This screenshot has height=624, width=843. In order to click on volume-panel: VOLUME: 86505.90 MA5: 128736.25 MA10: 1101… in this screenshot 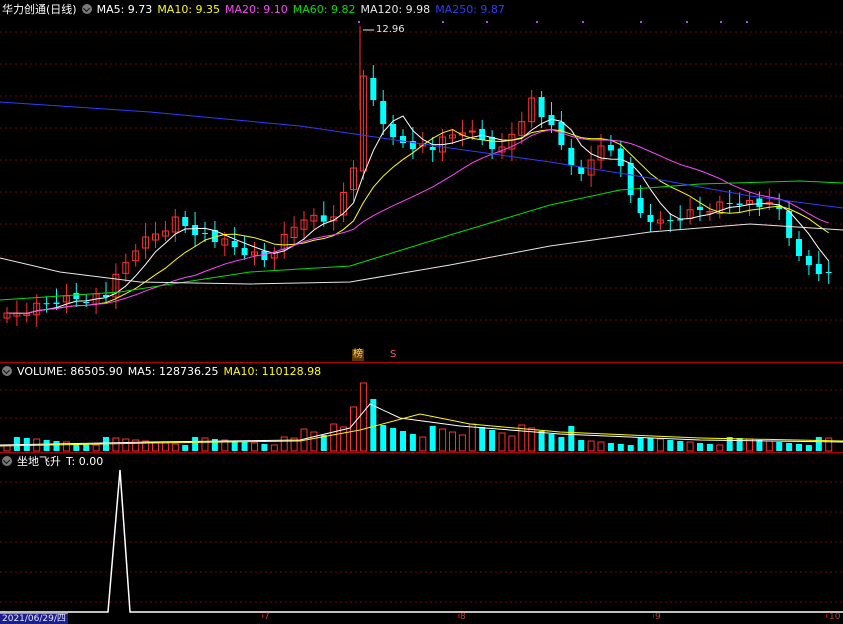, I will do `click(421, 407)`.